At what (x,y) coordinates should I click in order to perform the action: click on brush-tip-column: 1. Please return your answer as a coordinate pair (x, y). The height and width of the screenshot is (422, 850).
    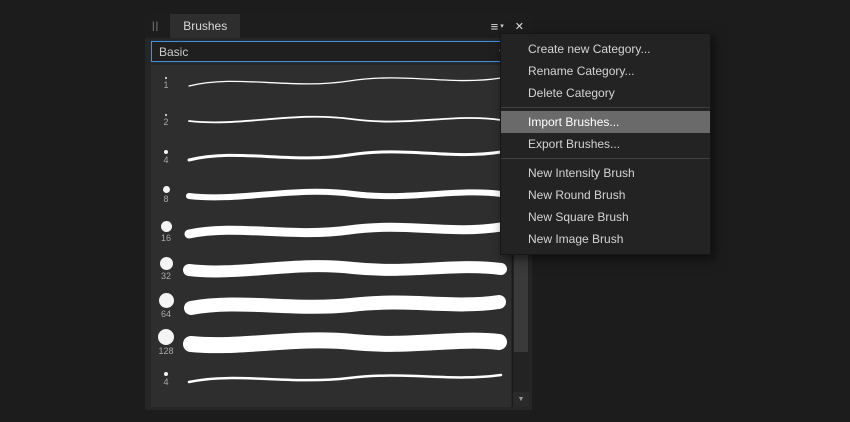
    Looking at the image, I should click on (166, 83).